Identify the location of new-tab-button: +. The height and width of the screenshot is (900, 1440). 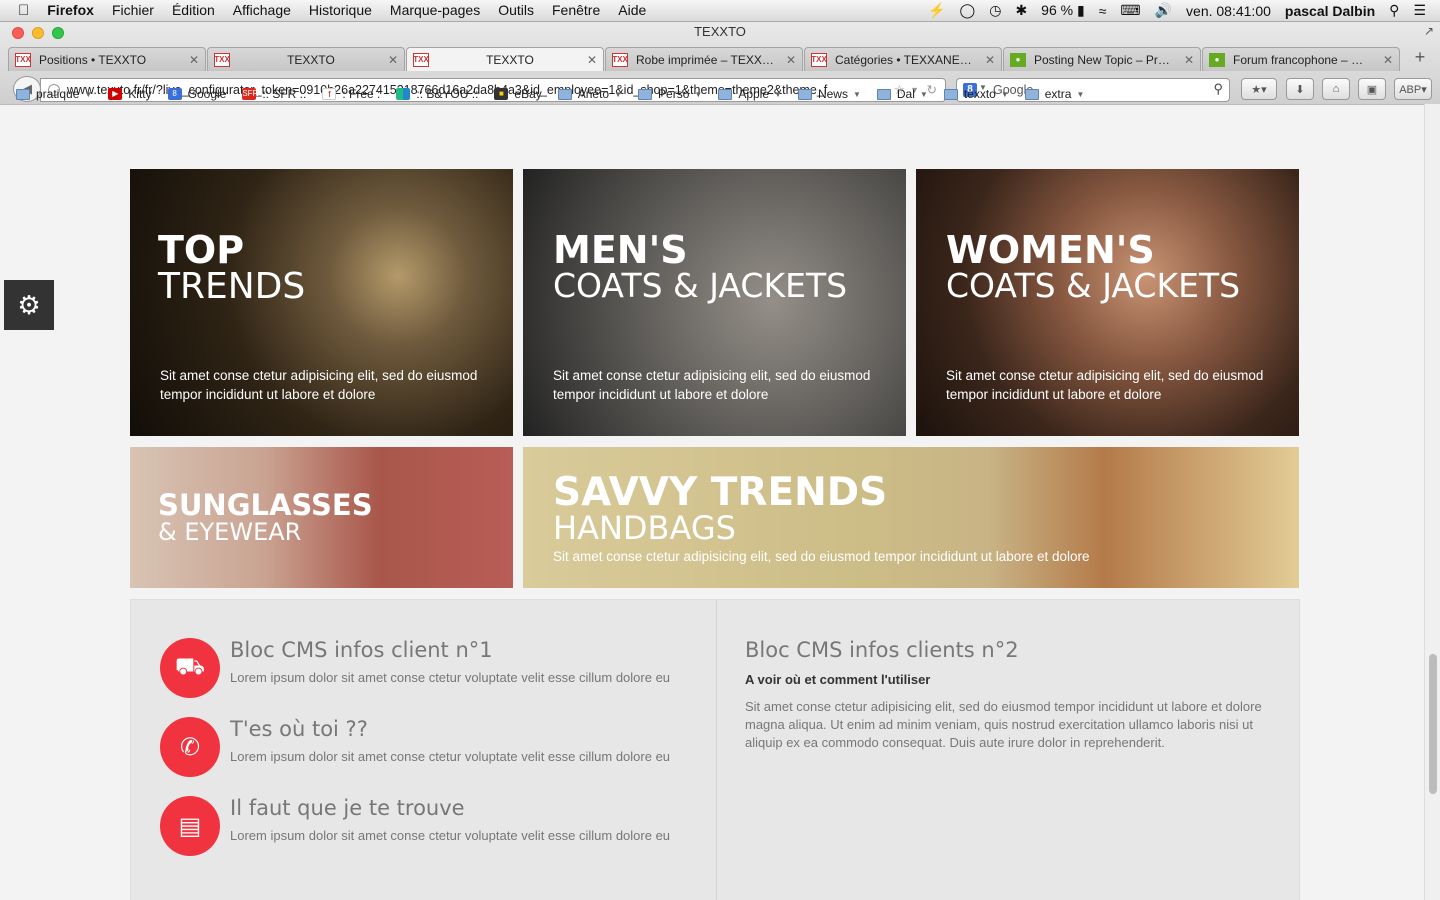
(1420, 58).